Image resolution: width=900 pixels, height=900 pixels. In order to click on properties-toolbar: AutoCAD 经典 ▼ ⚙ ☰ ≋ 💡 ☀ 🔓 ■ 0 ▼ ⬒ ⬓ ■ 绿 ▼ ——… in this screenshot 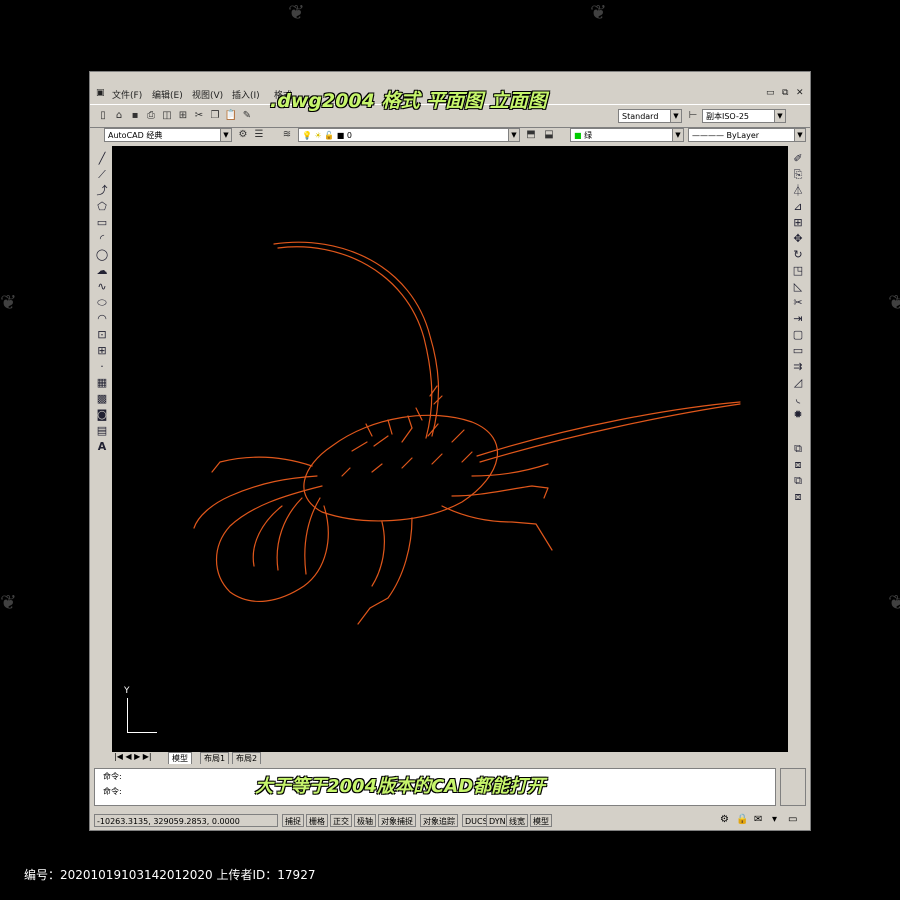, I will do `click(450, 135)`.